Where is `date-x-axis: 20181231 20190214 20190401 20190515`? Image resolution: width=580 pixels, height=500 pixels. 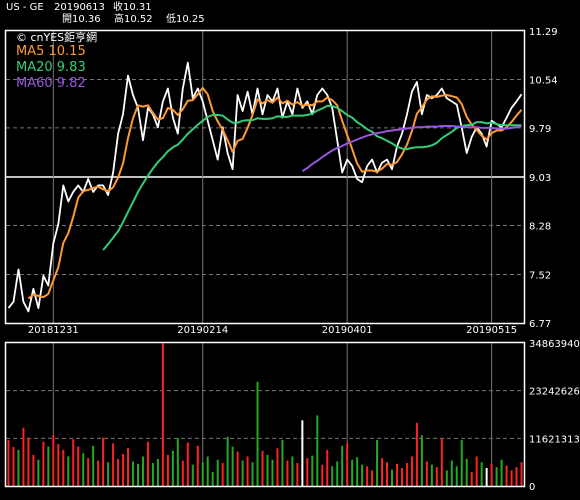
date-x-axis: 20181231 20190214 20190401 20190515 is located at coordinates (272, 330).